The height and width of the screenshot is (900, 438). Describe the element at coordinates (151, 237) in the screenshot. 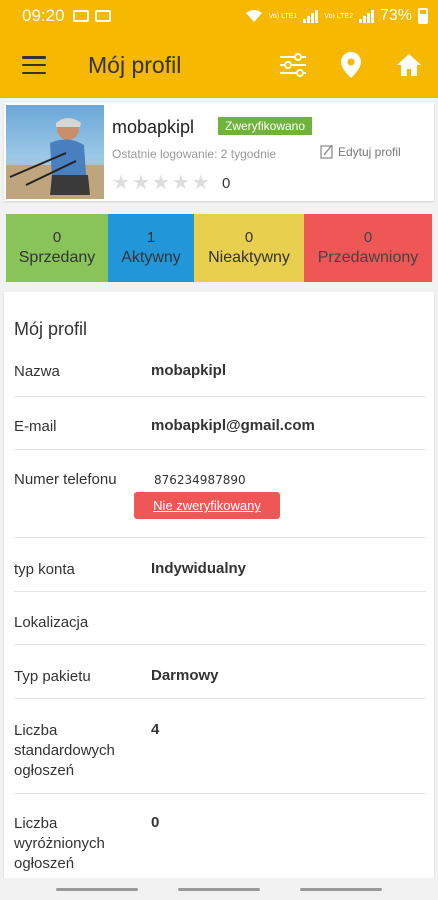

I see `stat-count: 1` at that location.